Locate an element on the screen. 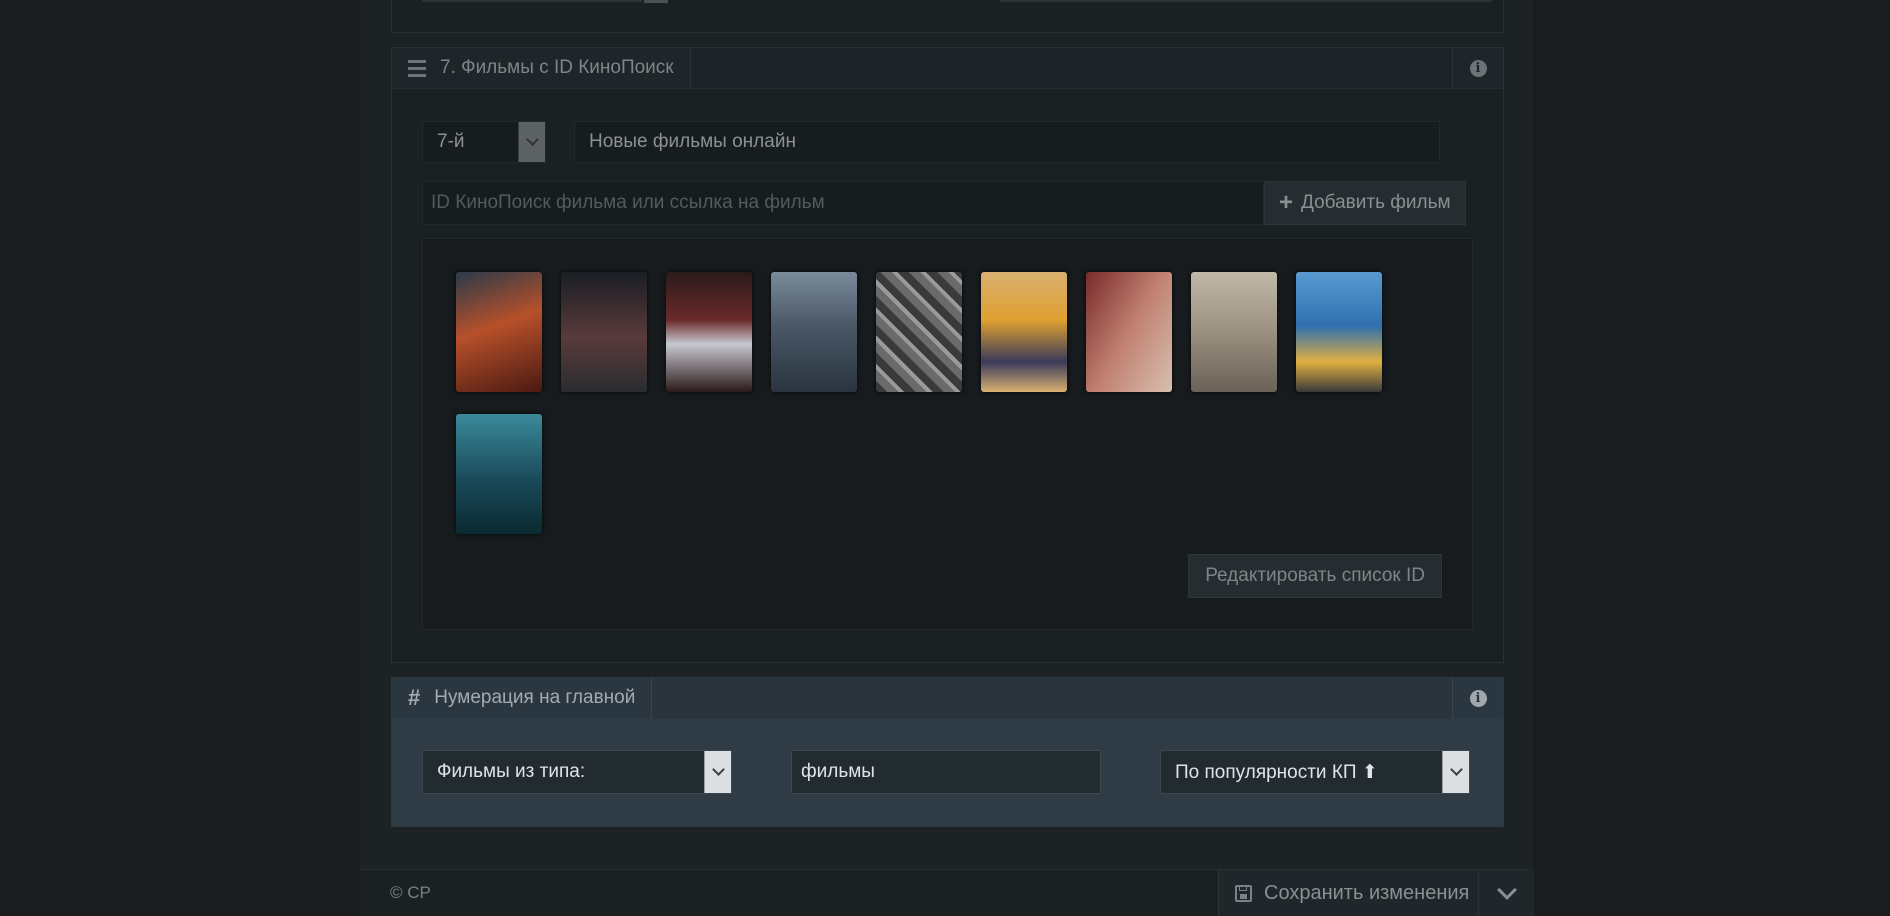  save-changes-button: Сохранить изменения is located at coordinates (1348, 893).